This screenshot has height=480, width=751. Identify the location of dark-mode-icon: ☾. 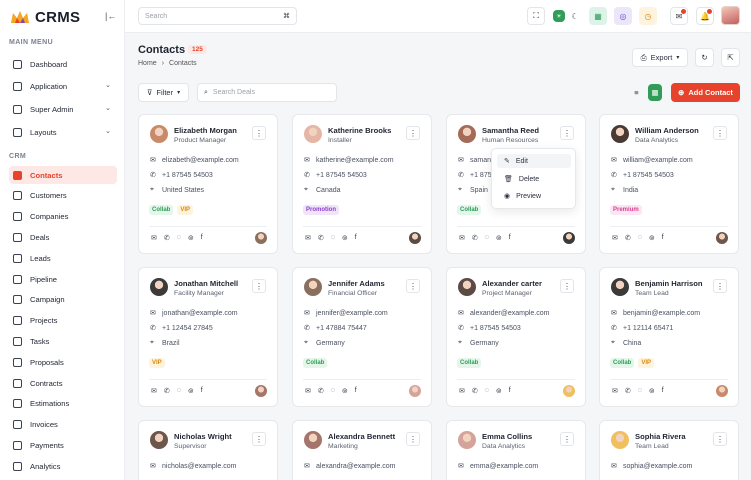
(575, 16).